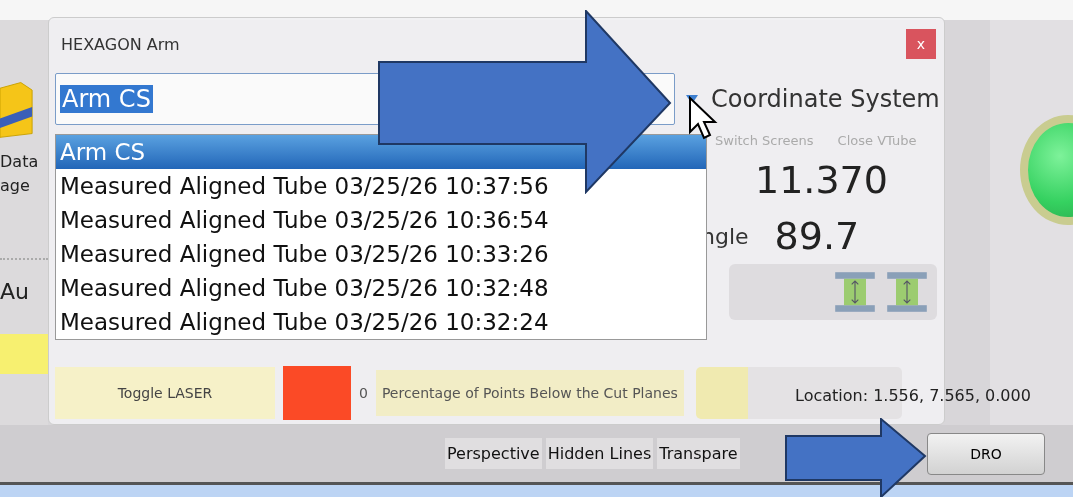  What do you see at coordinates (381, 220) in the screenshot?
I see `dropdown-option: Measured Aligned Tube 03/25/26 10:36:54` at bounding box center [381, 220].